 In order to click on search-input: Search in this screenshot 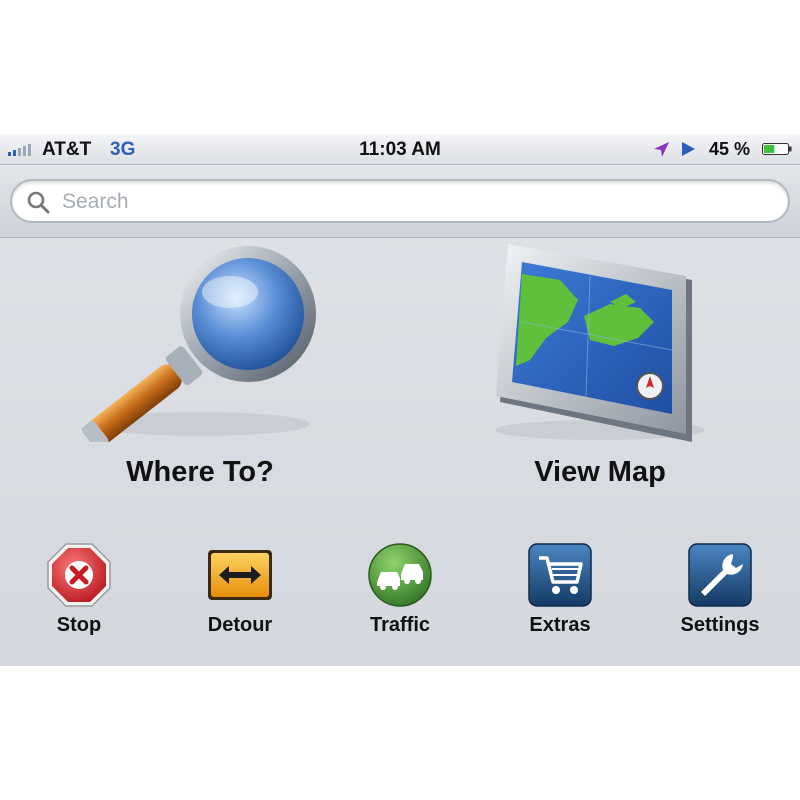, I will do `click(400, 201)`.